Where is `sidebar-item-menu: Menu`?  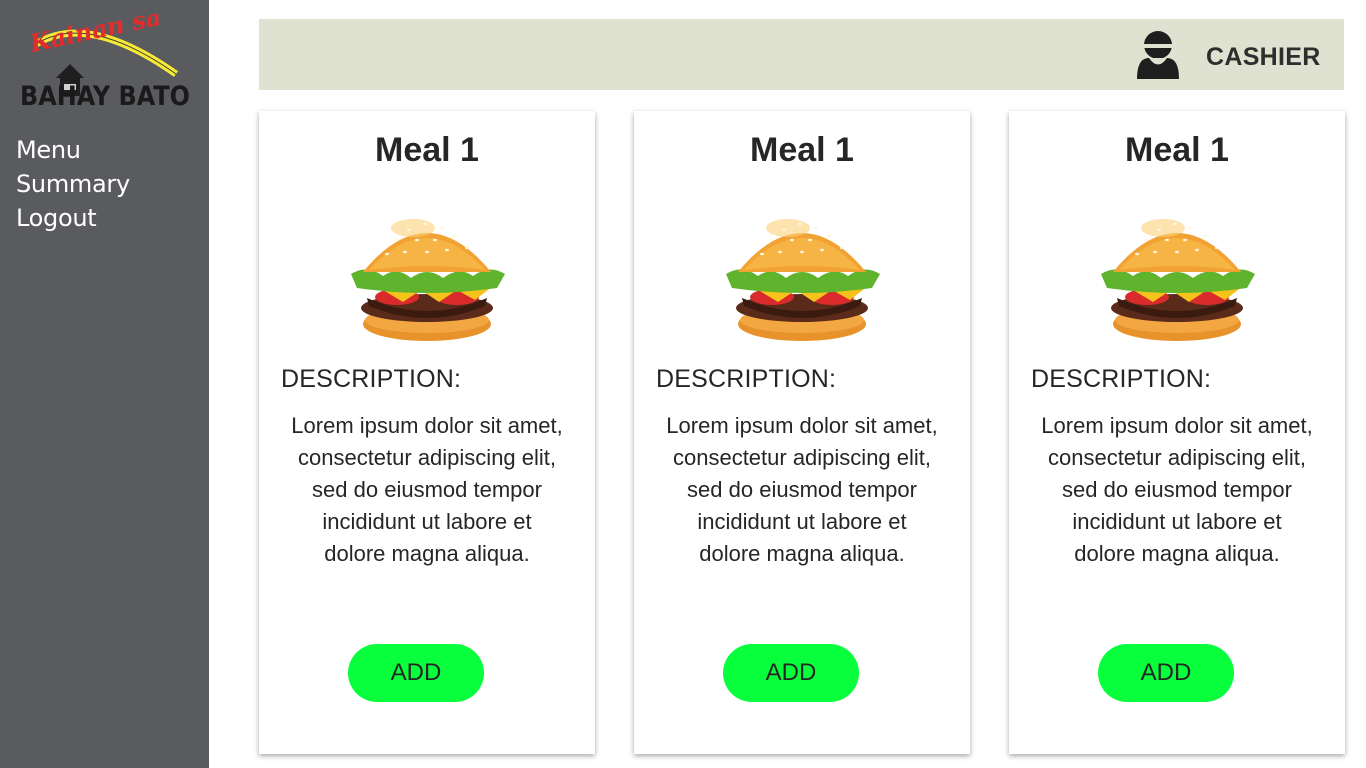 sidebar-item-menu: Menu is located at coordinates (73, 150).